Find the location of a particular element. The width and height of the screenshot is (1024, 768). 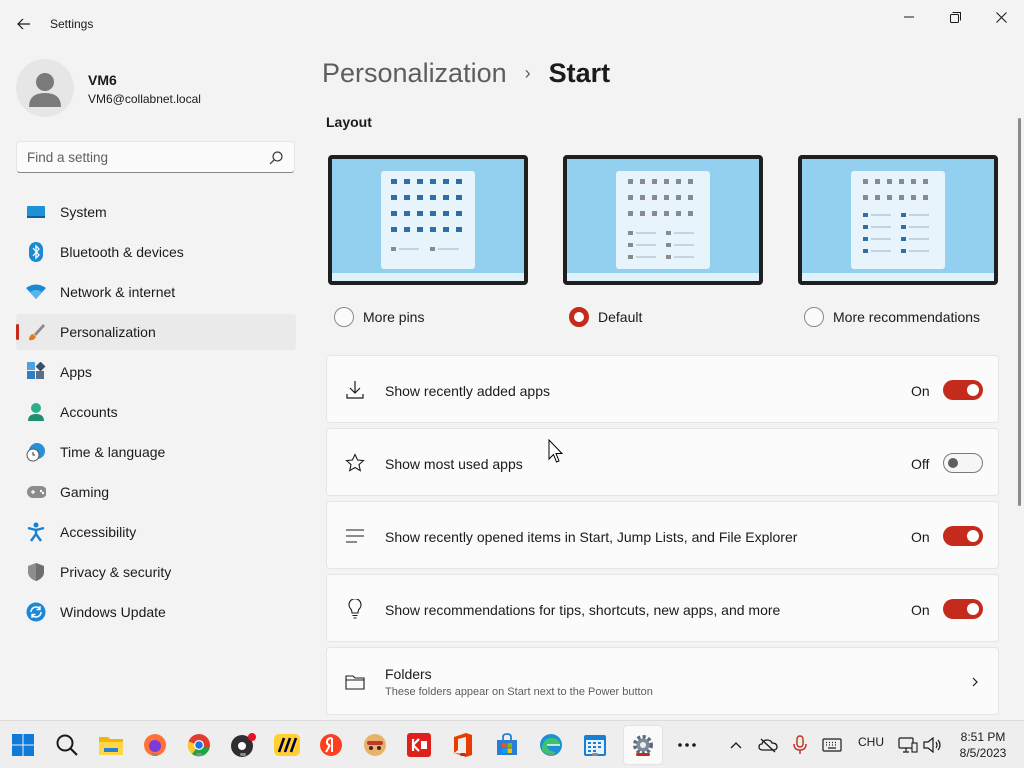

restore-icon is located at coordinates (955, 17).